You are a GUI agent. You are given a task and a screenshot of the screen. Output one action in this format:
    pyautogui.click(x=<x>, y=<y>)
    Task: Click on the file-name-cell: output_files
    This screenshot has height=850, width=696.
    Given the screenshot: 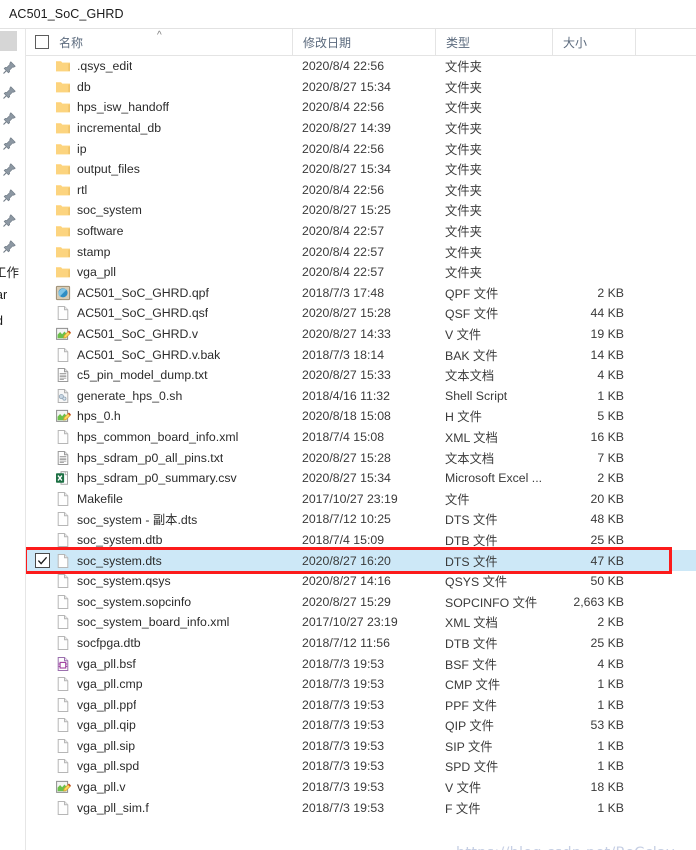 What is the action you would take?
    pyautogui.click(x=159, y=169)
    